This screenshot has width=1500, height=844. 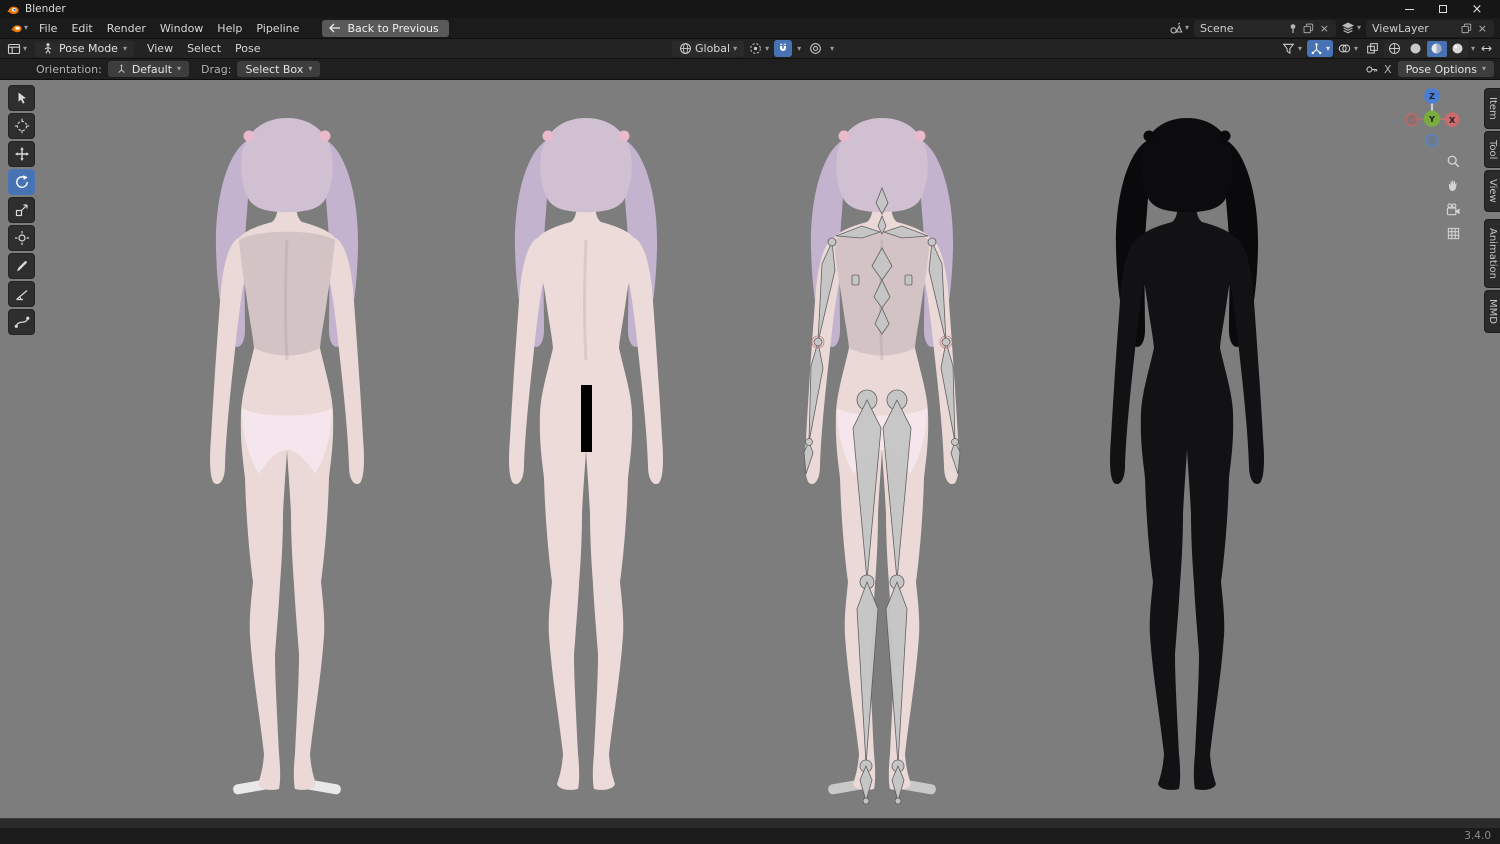 I want to click on orthographic-toggle-button, so click(x=1453, y=233).